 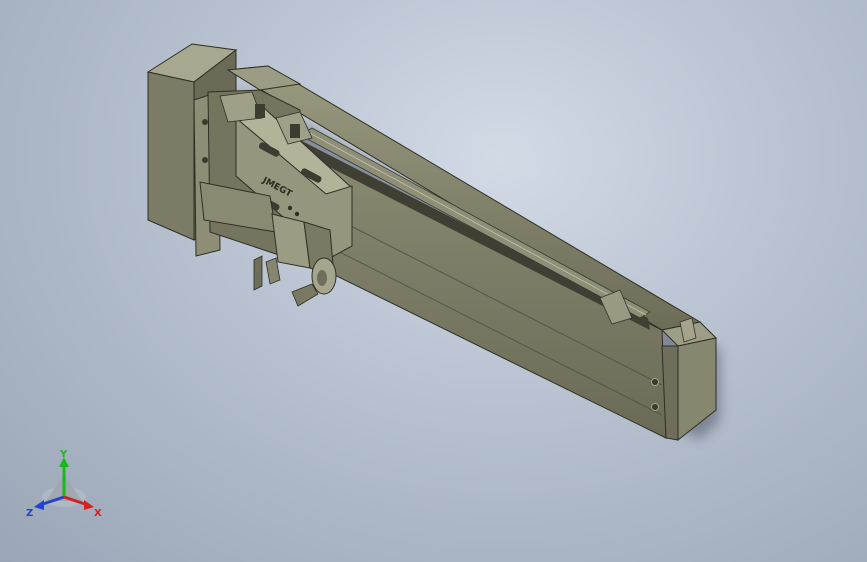 What do you see at coordinates (63, 454) in the screenshot?
I see `y-axis-label: Y` at bounding box center [63, 454].